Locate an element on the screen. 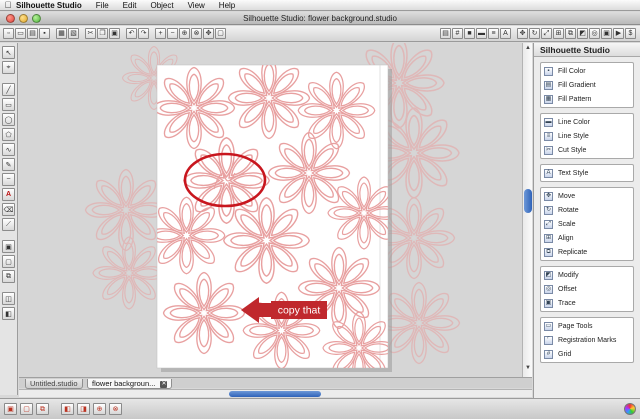 Image resolution: width=640 pixels, height=419 pixels. panel-item-page-tools: ▭ Page Tools is located at coordinates (587, 326).